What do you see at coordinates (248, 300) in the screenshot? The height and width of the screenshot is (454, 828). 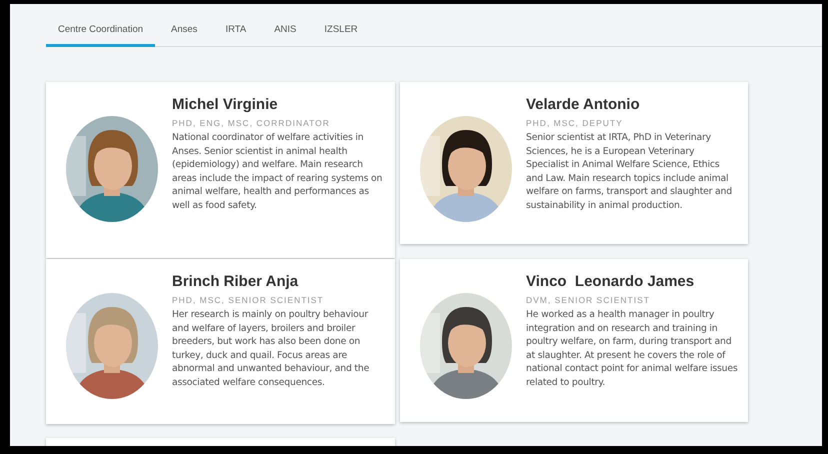 I see `person-degrees: PHD, MSC, SENIOR SCIENTIST` at bounding box center [248, 300].